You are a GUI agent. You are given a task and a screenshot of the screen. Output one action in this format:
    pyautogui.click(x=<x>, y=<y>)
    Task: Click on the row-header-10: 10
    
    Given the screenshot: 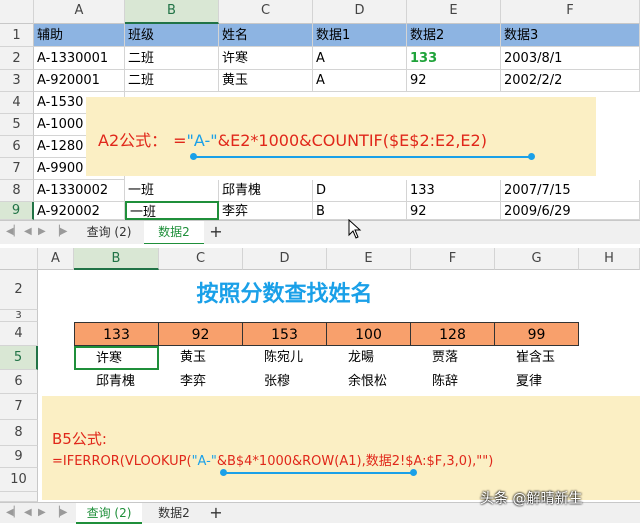 What is the action you would take?
    pyautogui.click(x=19, y=480)
    